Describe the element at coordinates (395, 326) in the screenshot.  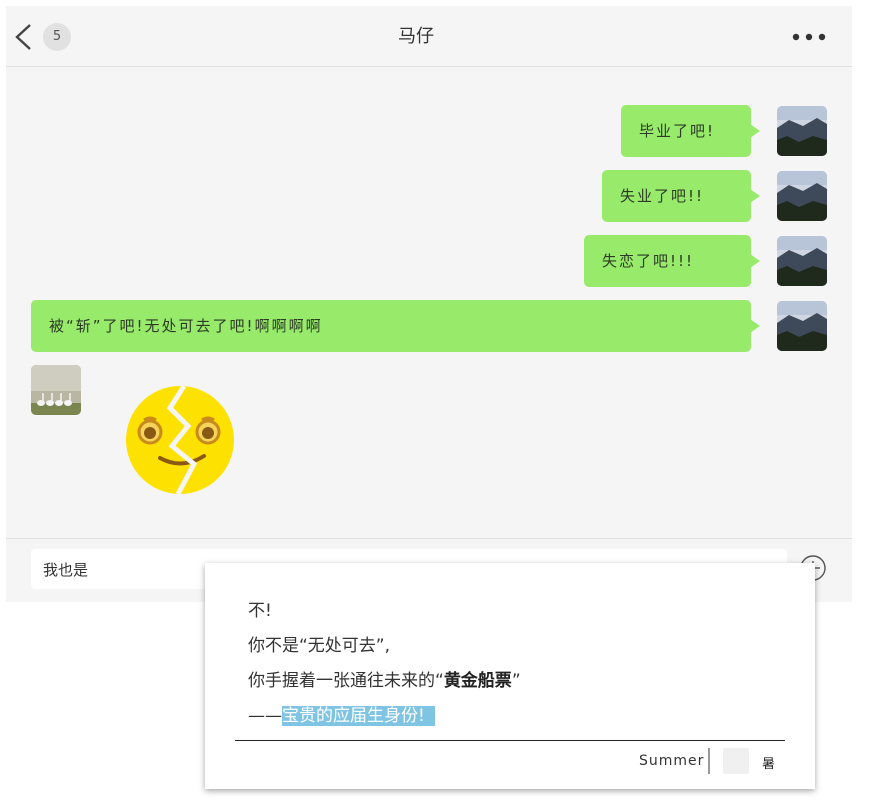
I see `message-bubble: 被“斩”了吧!无处可去了吧!啊啊啊啊` at that location.